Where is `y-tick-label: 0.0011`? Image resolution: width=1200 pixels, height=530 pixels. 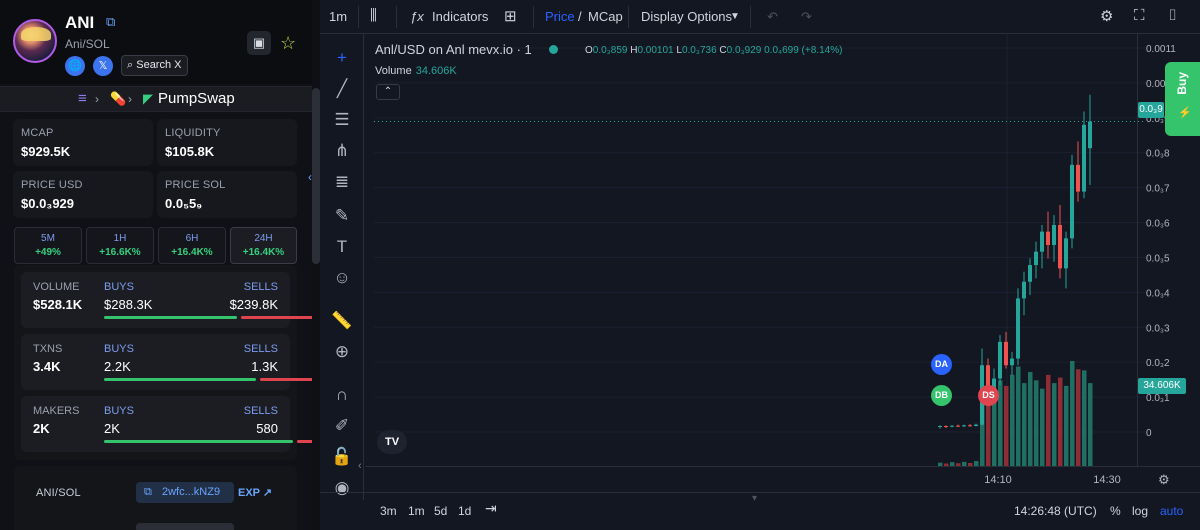
y-tick-label: 0.0011 is located at coordinates (1161, 49).